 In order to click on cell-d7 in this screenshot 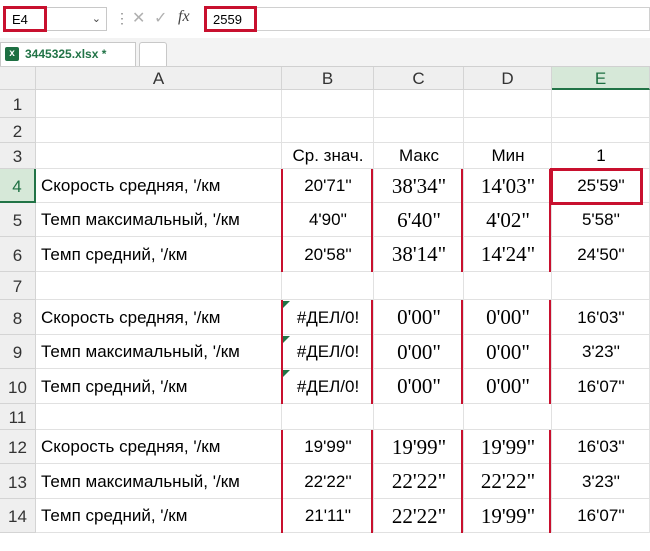, I will do `click(508, 286)`.